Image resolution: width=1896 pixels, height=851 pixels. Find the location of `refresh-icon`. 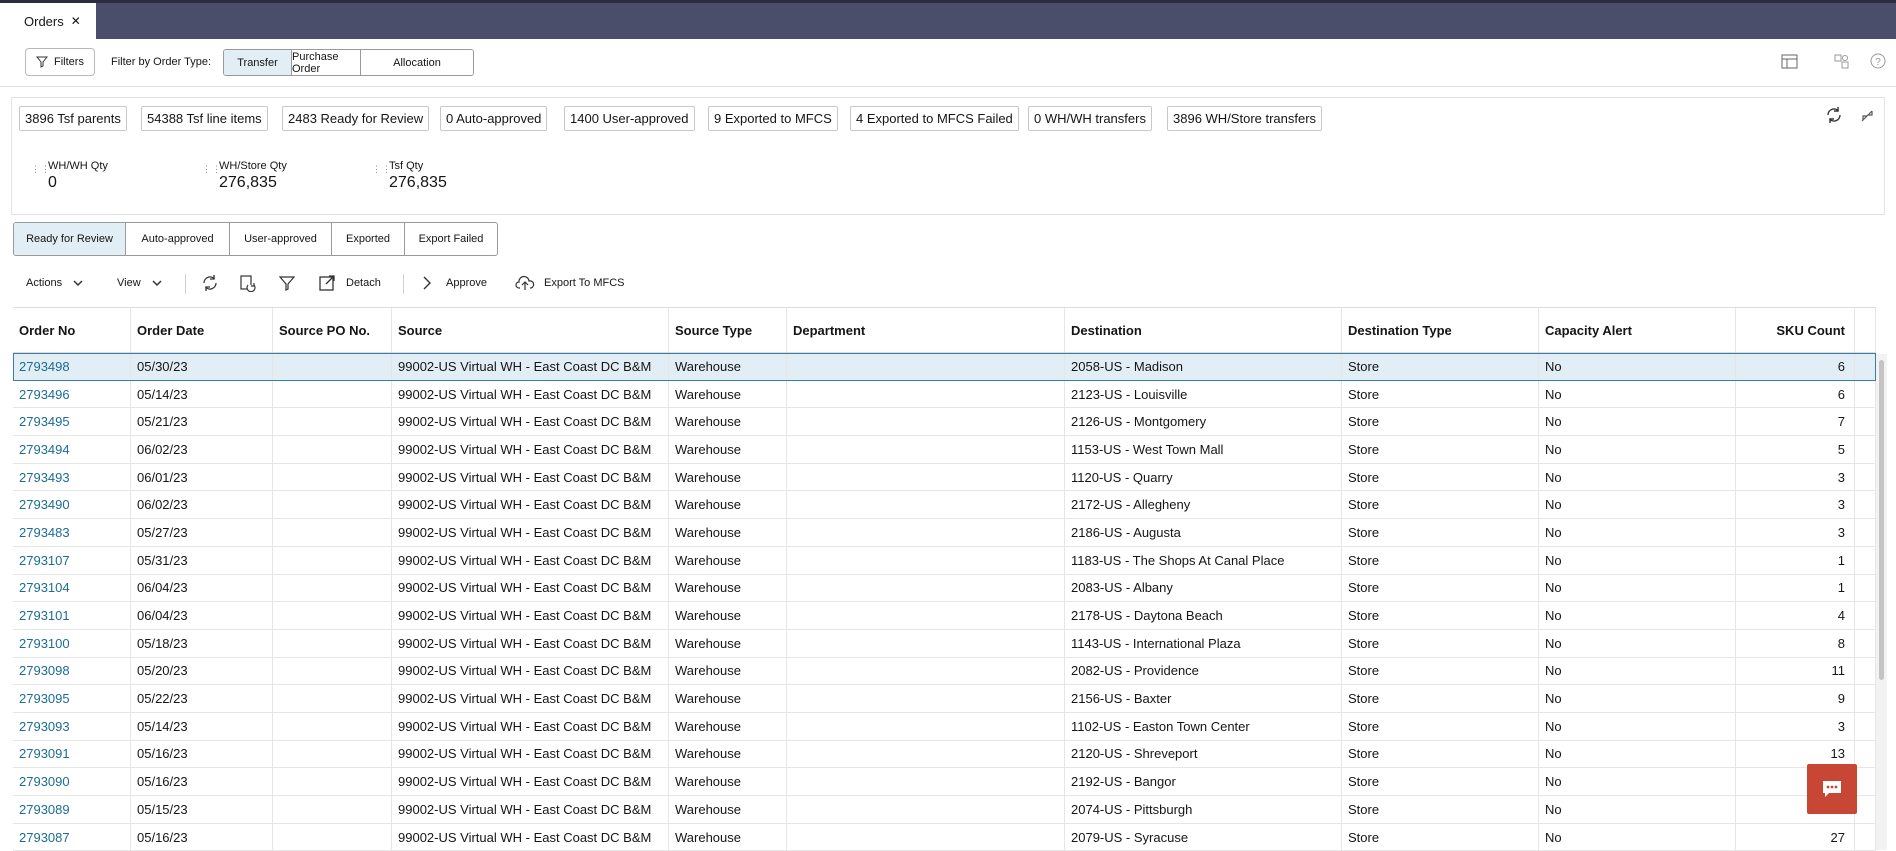

refresh-icon is located at coordinates (1834, 115).